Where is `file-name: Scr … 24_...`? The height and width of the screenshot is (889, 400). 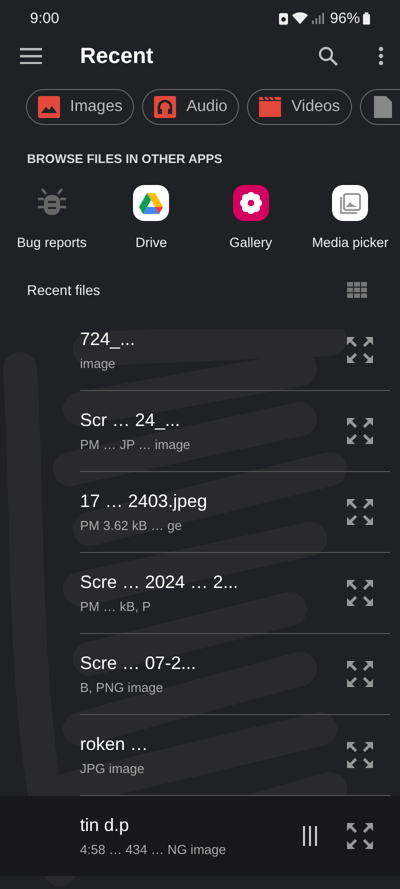
file-name: Scr … 24_... is located at coordinates (213, 420).